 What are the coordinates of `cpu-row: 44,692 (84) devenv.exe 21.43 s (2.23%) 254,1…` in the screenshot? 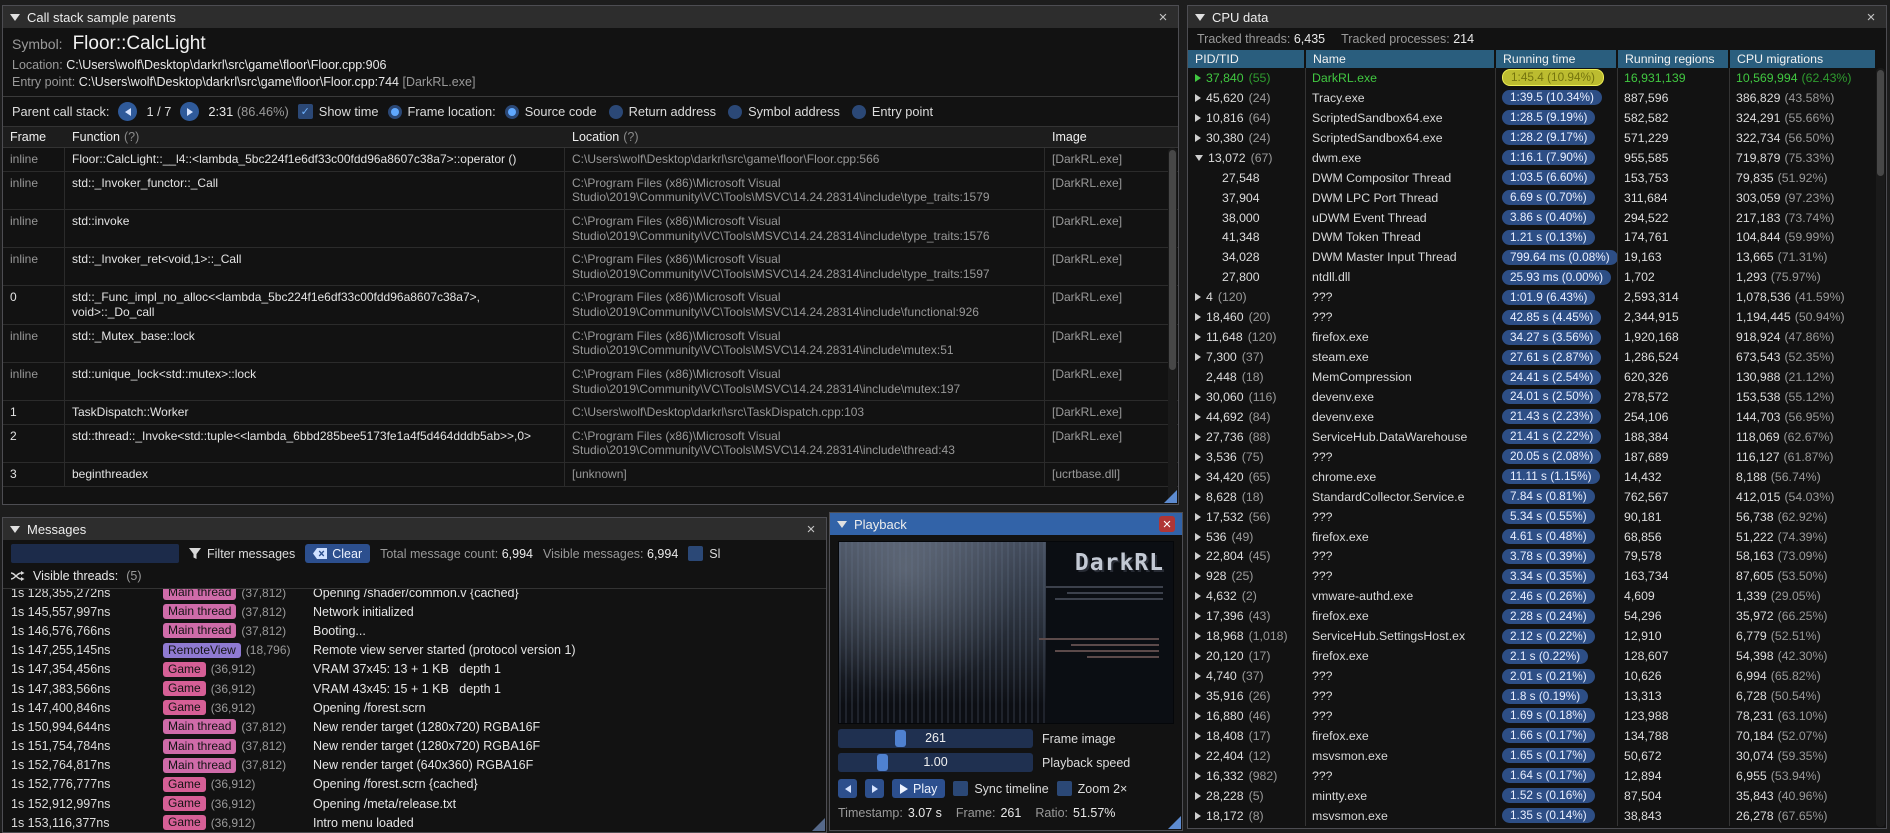 It's located at (1532, 416).